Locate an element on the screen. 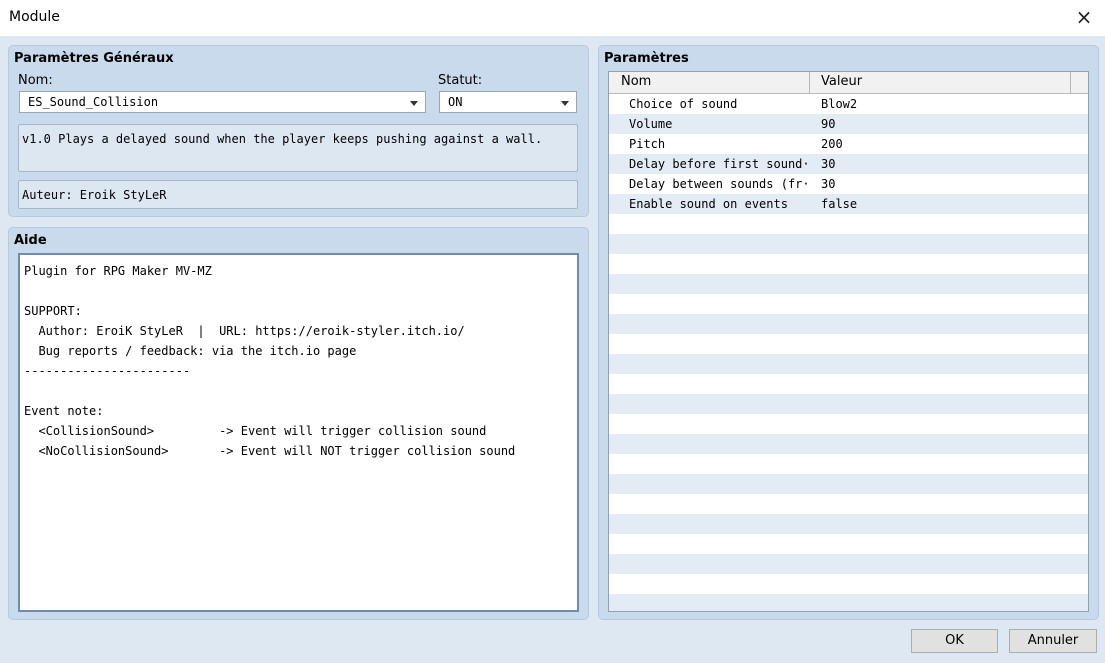 Image resolution: width=1105 pixels, height=663 pixels. column-header-value: Valeur is located at coordinates (841, 81).